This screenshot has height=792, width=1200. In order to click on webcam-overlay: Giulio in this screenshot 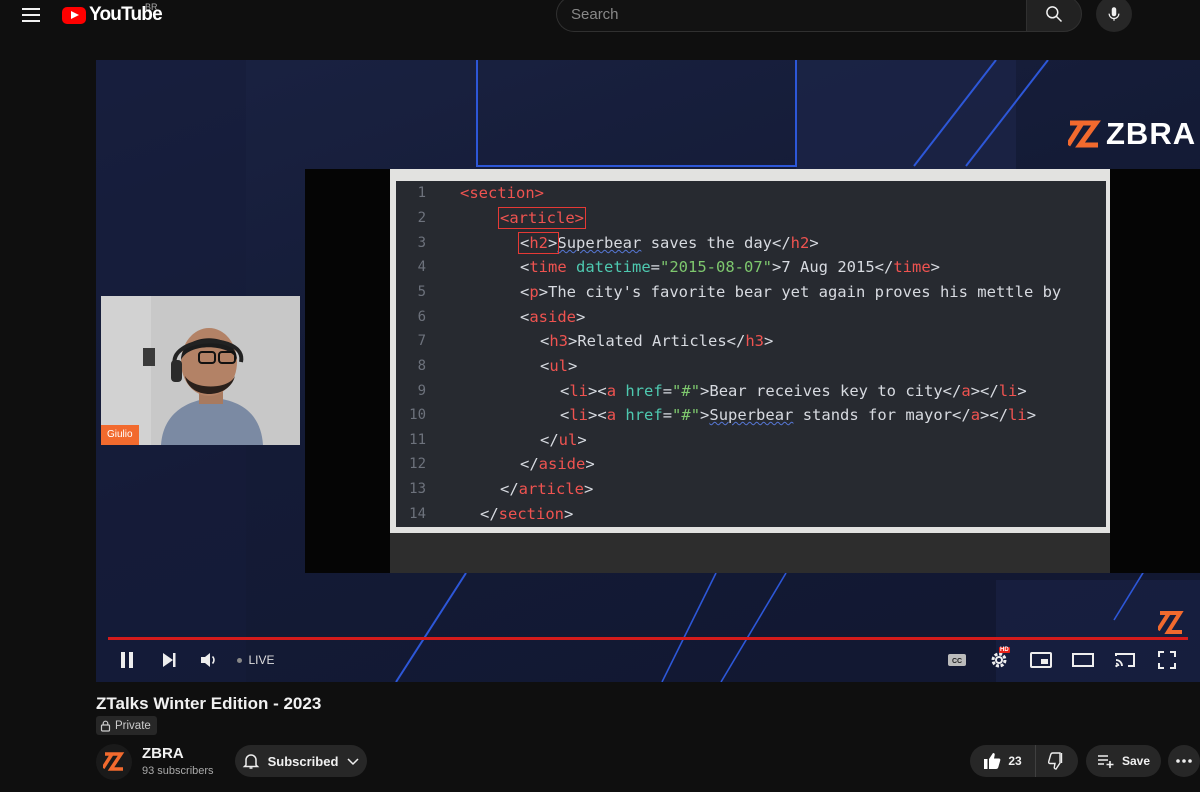, I will do `click(200, 370)`.